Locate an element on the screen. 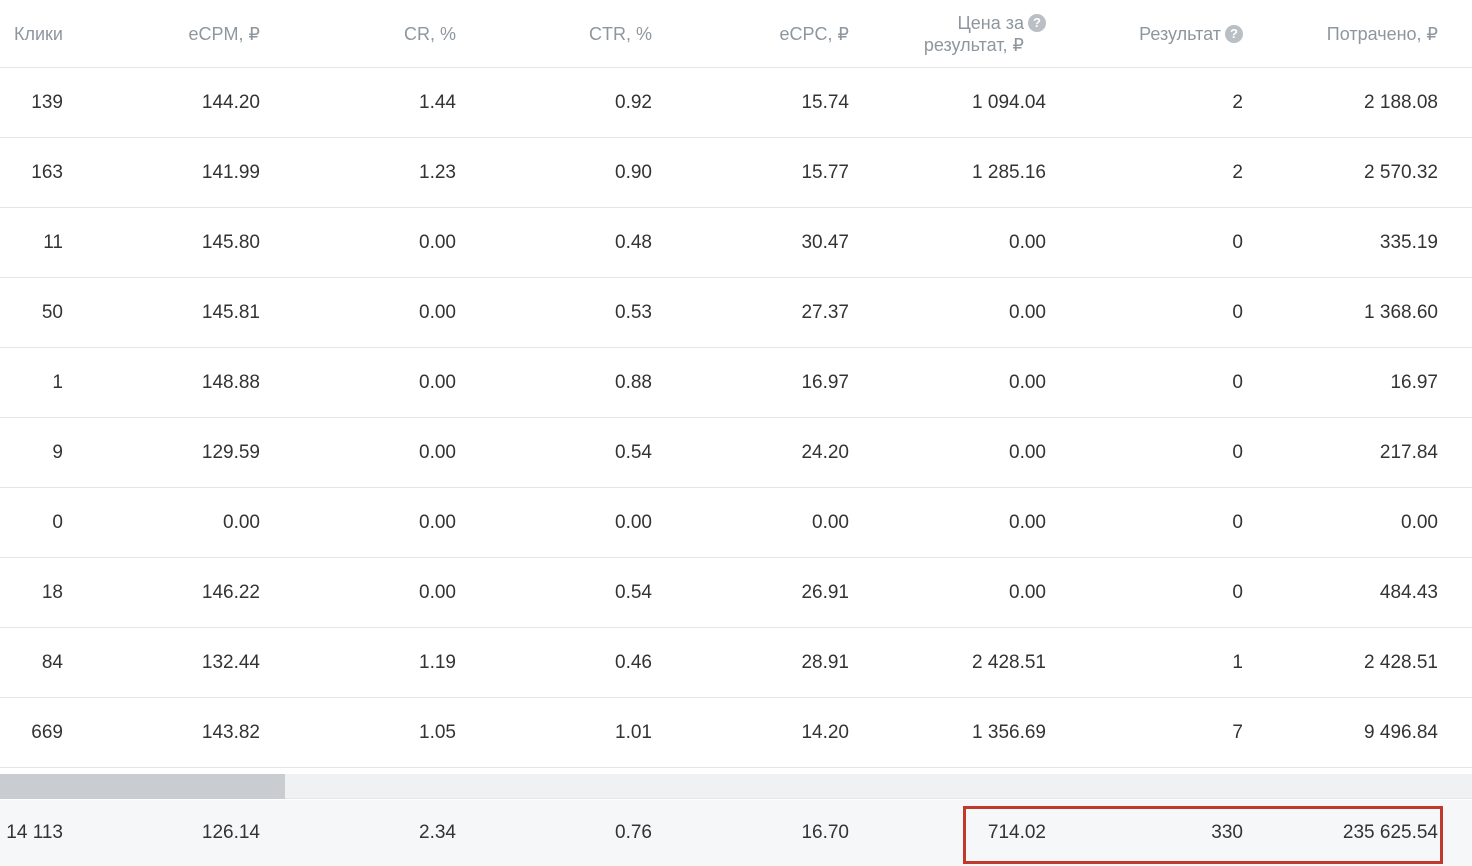  totals-spent: 235 625.54 is located at coordinates (1390, 832).